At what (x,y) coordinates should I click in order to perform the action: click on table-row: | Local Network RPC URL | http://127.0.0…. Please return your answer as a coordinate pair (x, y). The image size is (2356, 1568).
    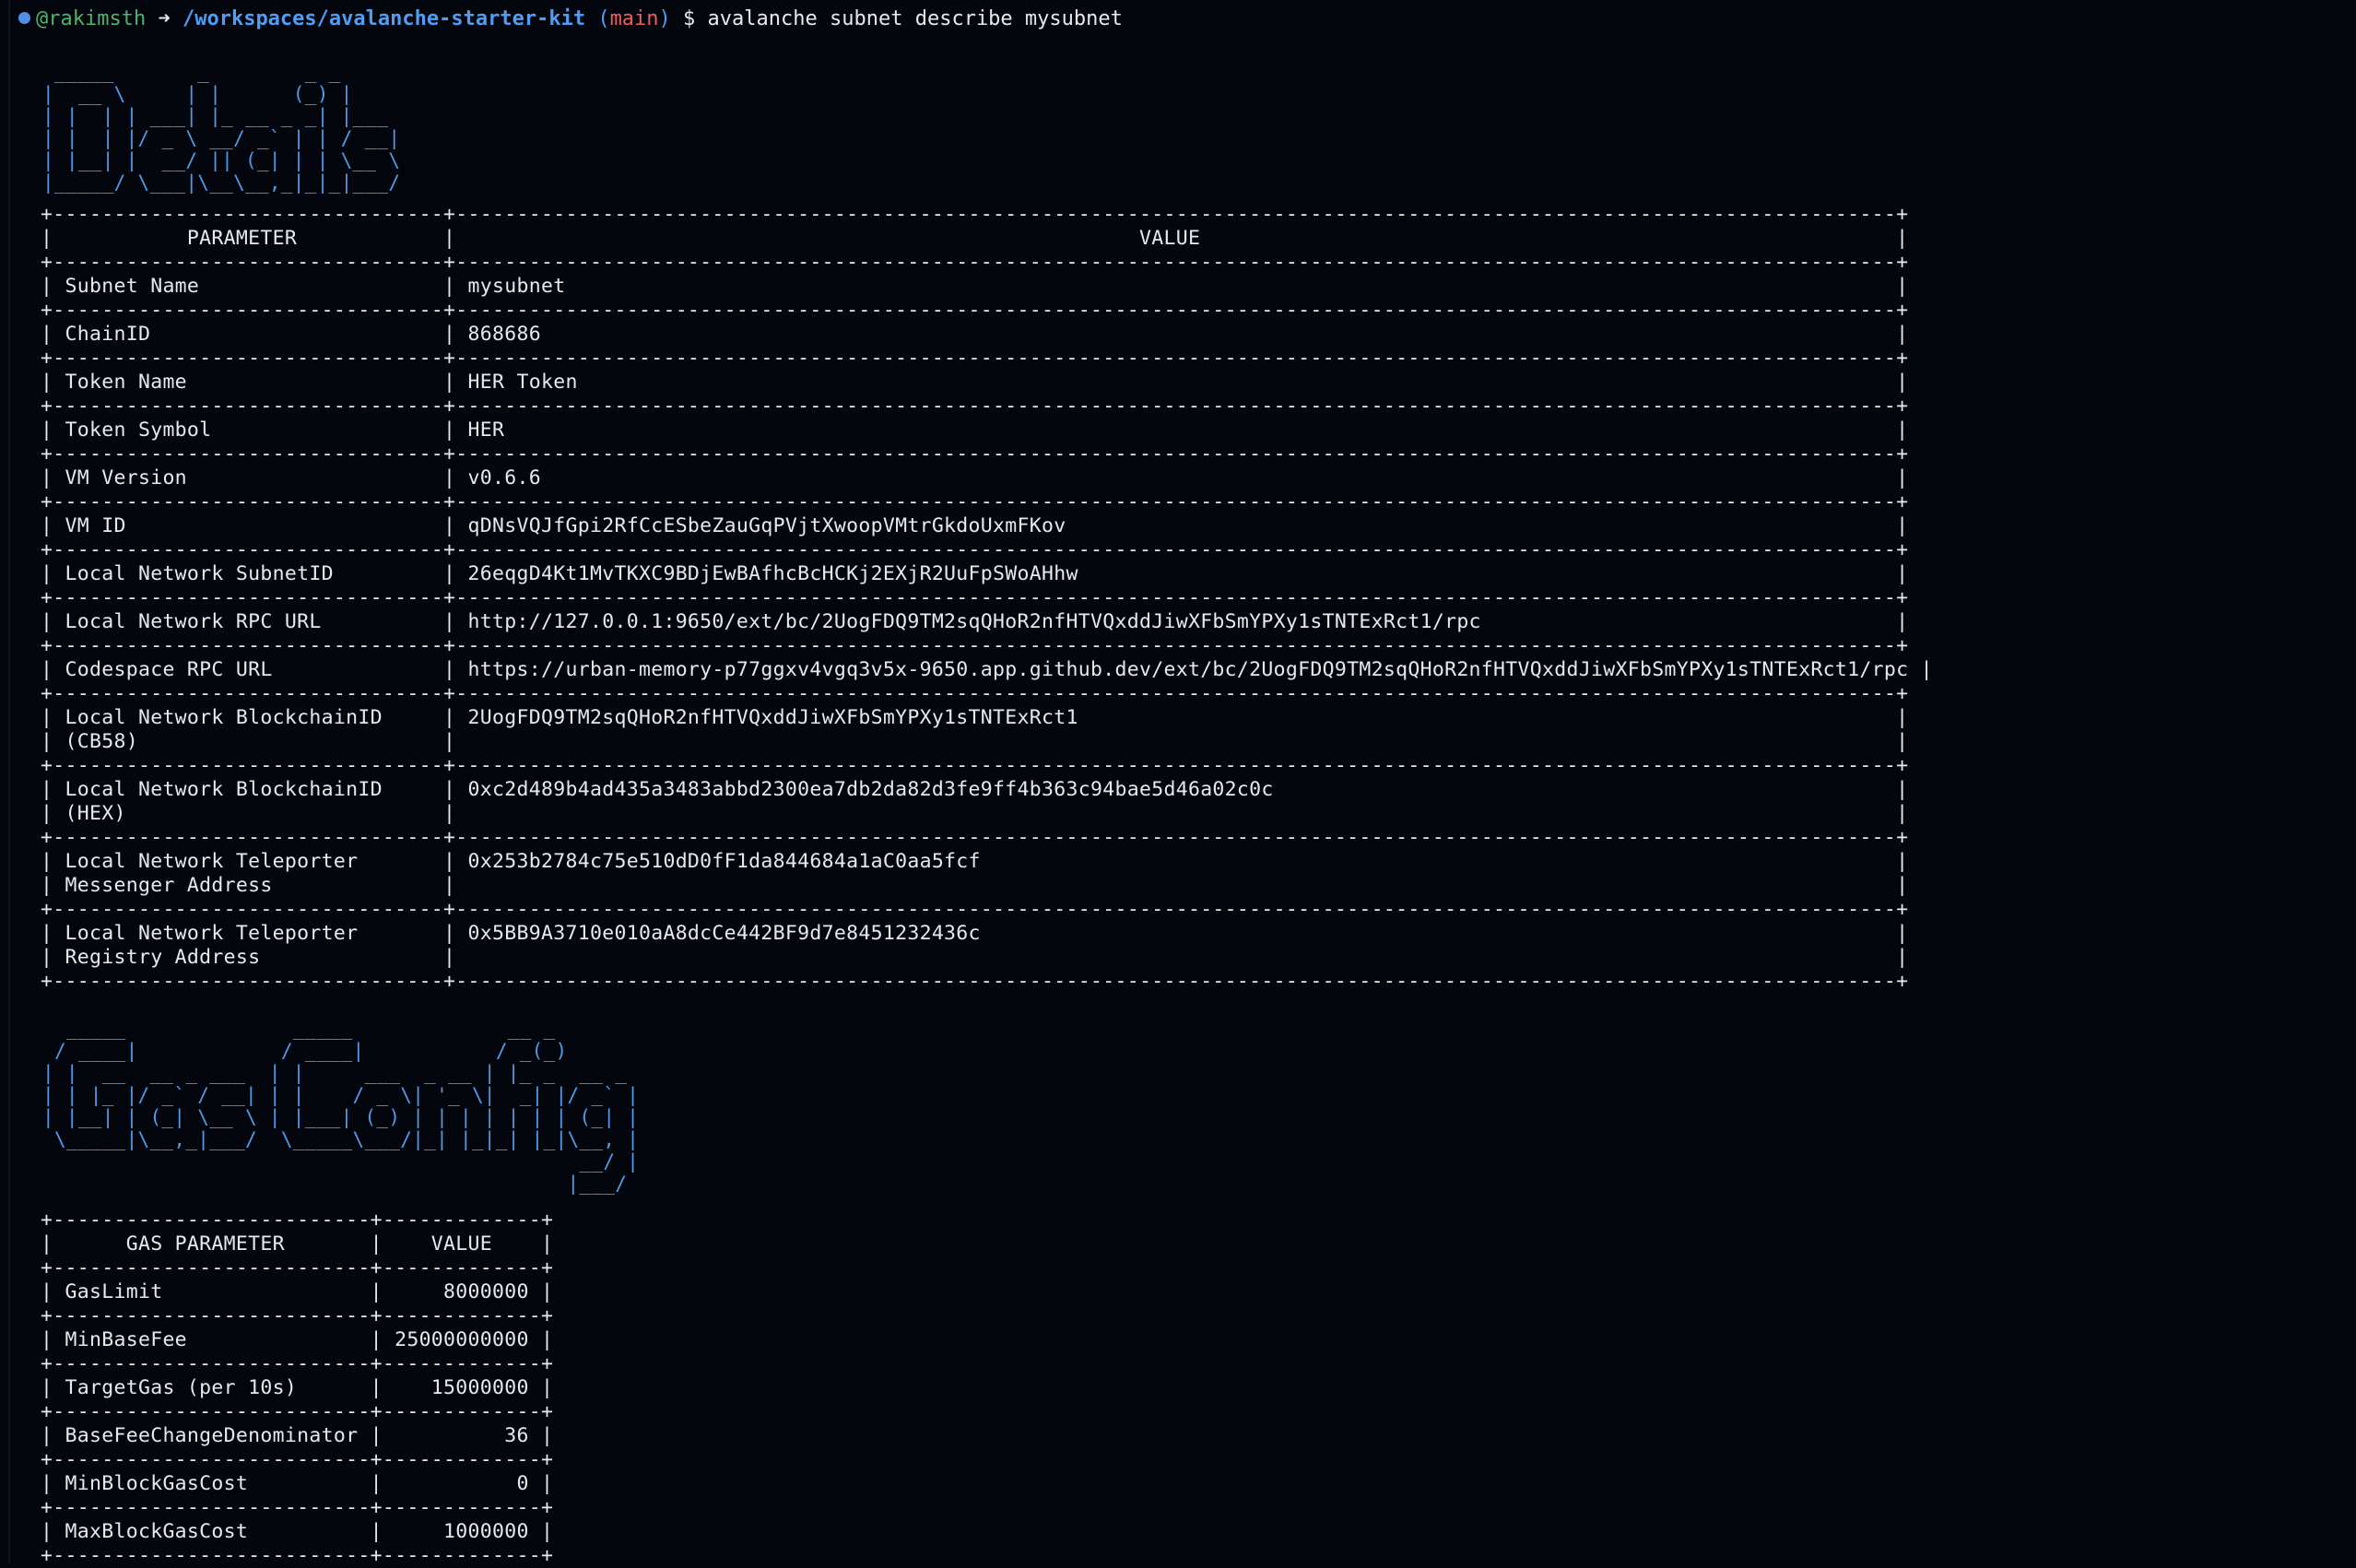
    Looking at the image, I should click on (975, 621).